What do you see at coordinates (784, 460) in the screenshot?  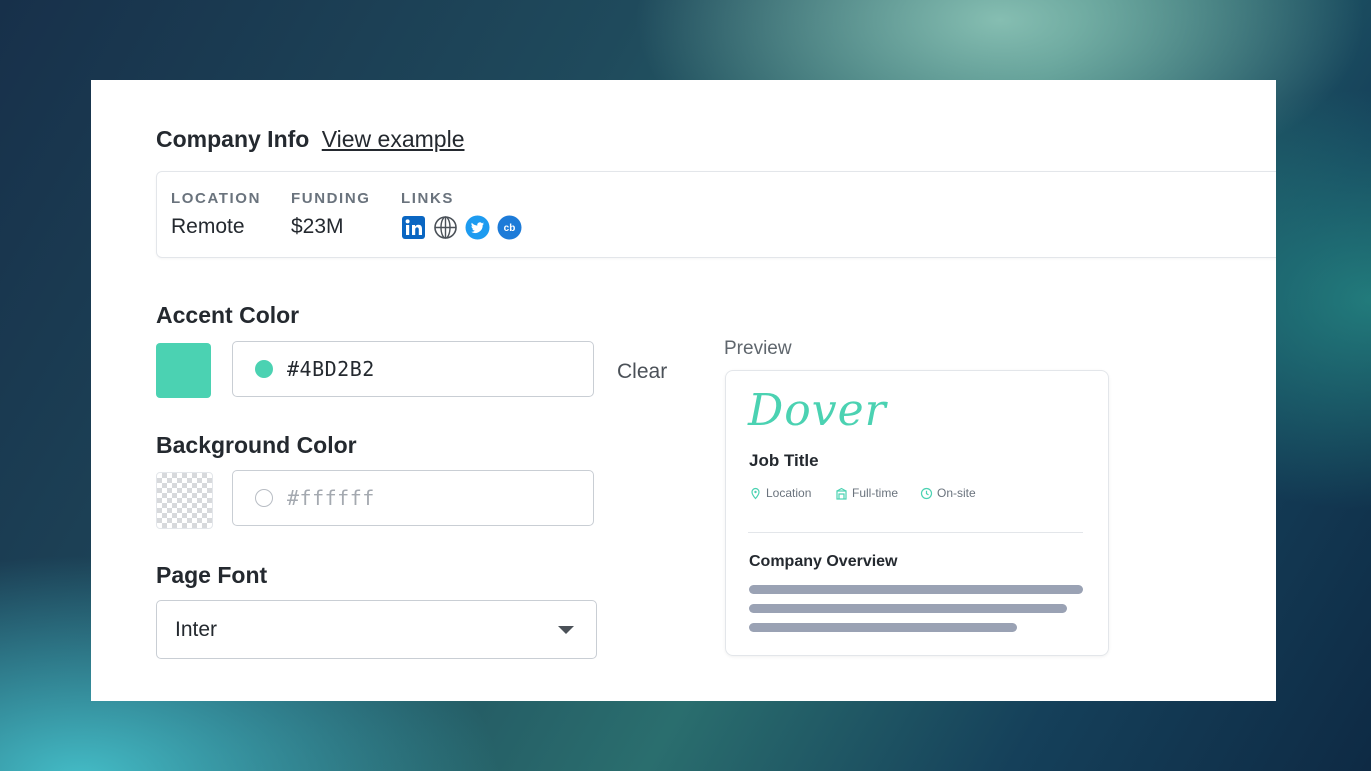 I see `preview-job-title: Job Title` at bounding box center [784, 460].